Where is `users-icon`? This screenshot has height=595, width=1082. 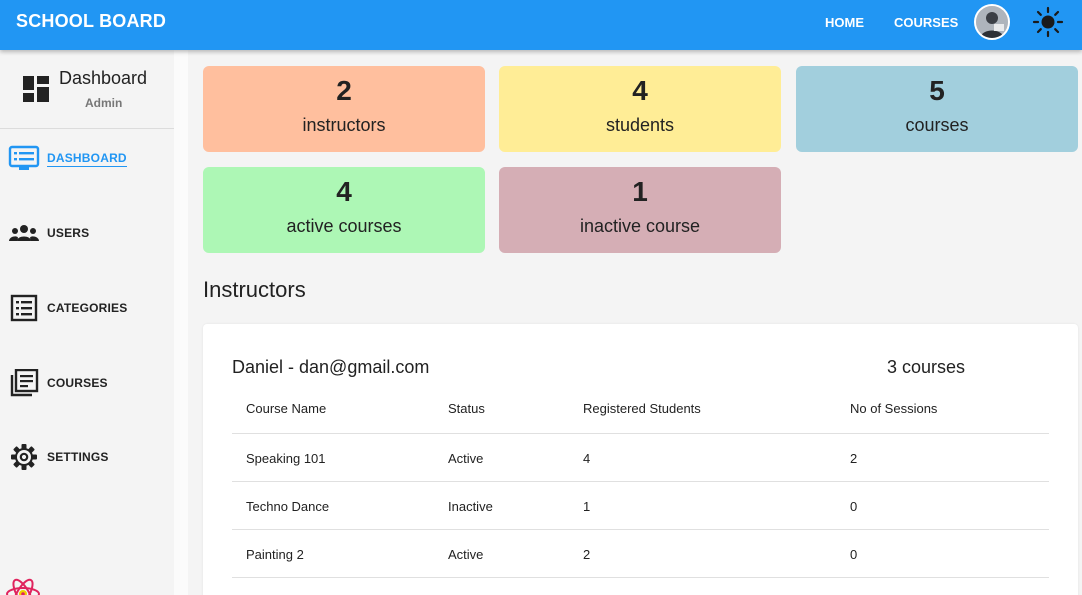 users-icon is located at coordinates (24, 233).